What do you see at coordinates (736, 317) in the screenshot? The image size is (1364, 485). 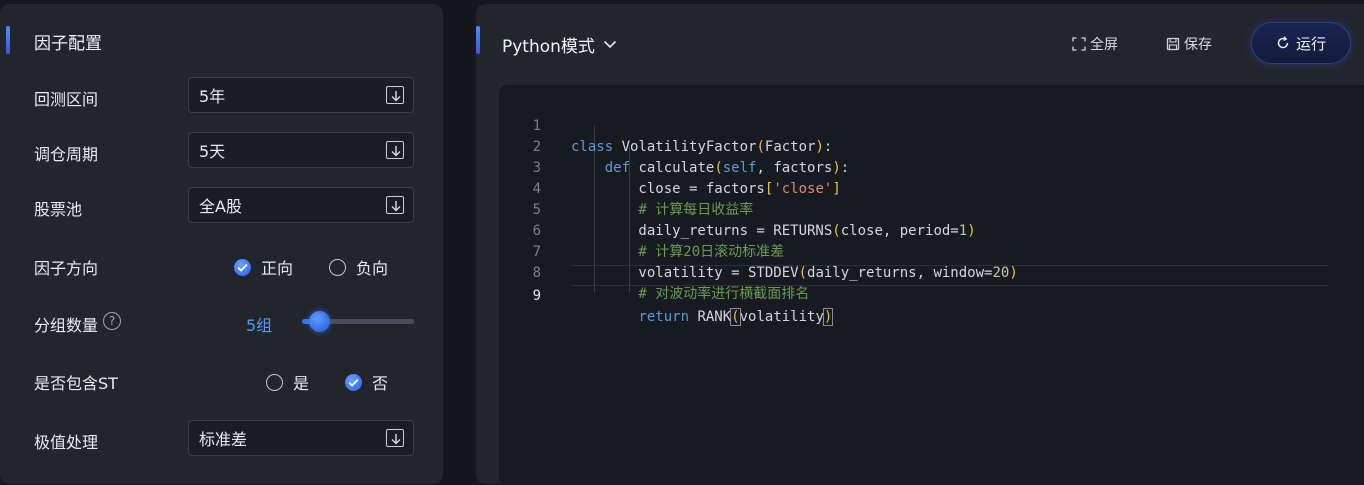 I see `code-text: return RANK(volatility)` at bounding box center [736, 317].